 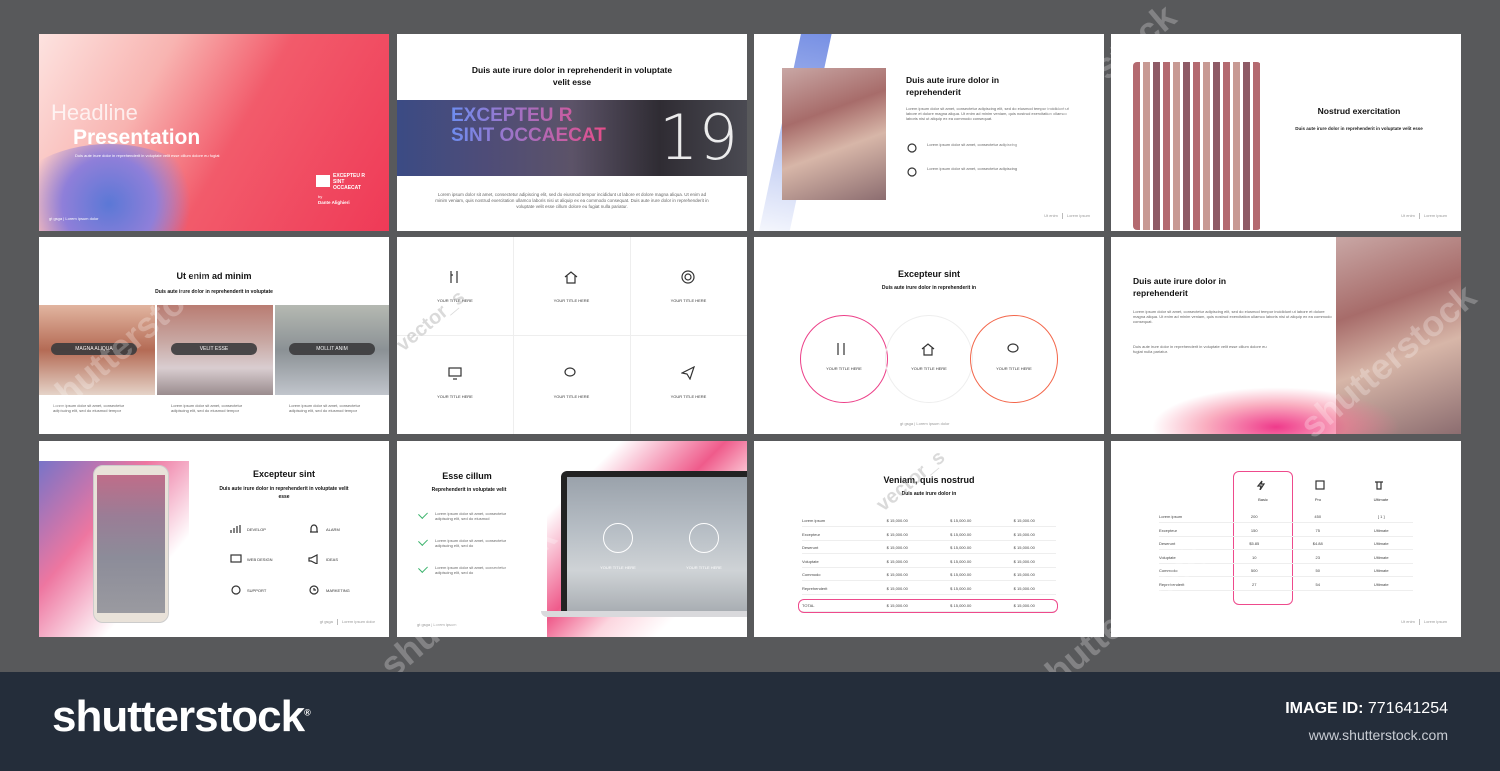 I want to click on presentation-text: Presentation, so click(x=137, y=137).